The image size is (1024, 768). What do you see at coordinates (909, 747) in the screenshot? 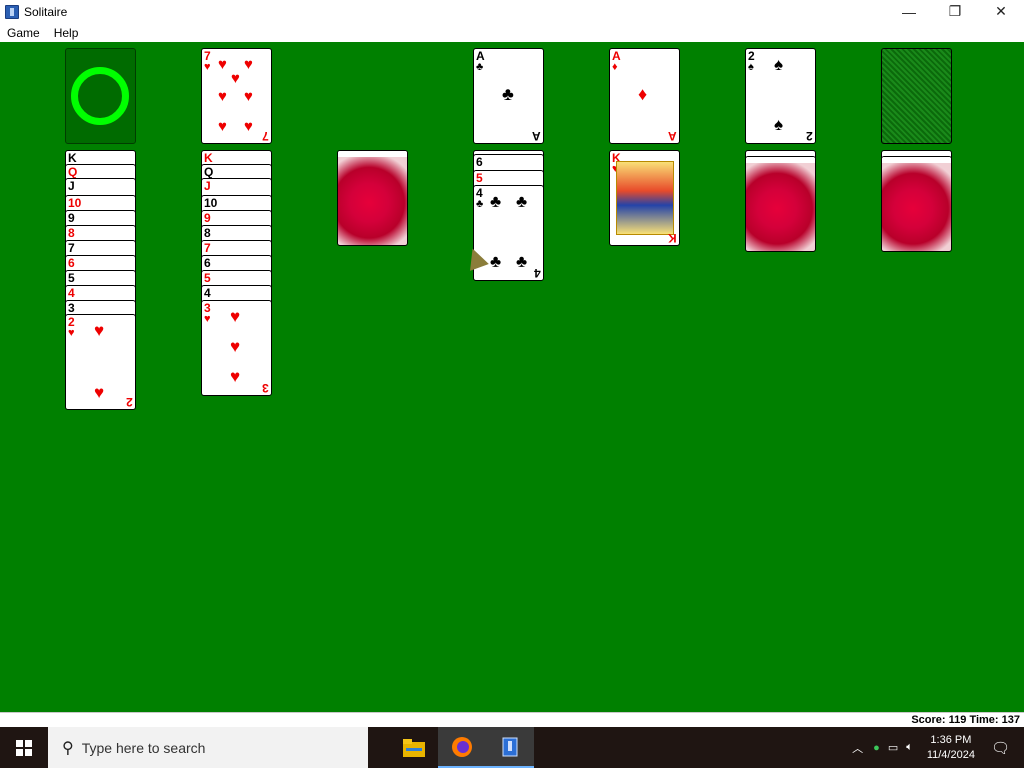
I see `volume-icon: 🔈︎` at bounding box center [909, 747].